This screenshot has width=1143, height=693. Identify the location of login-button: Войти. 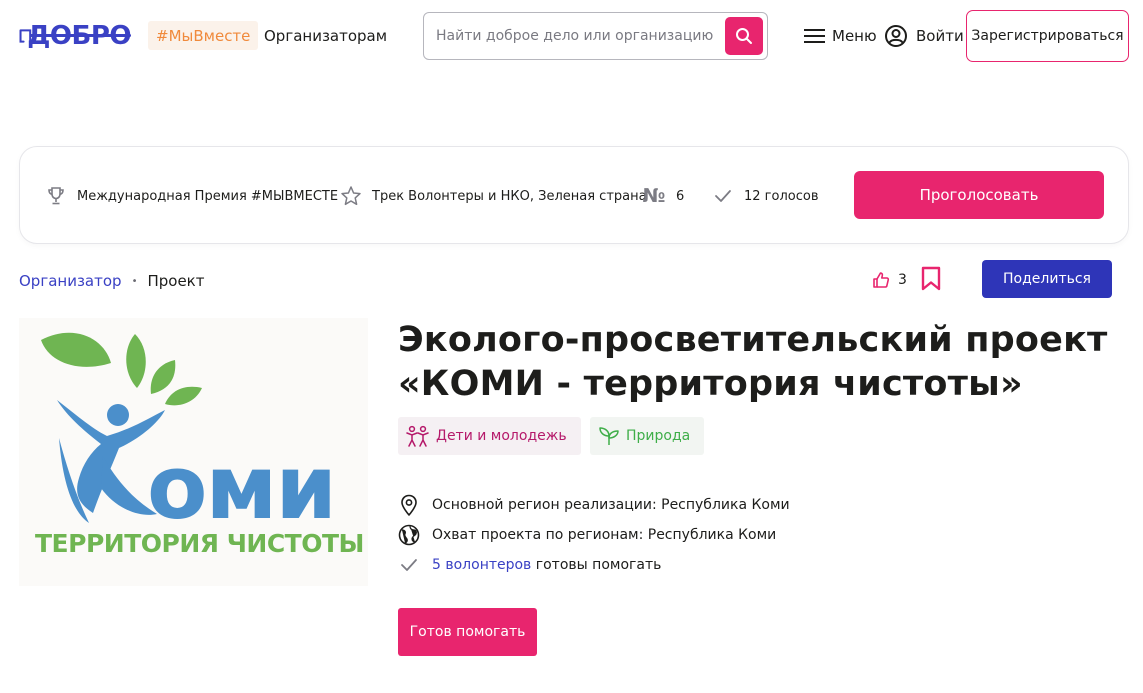
(924, 36).